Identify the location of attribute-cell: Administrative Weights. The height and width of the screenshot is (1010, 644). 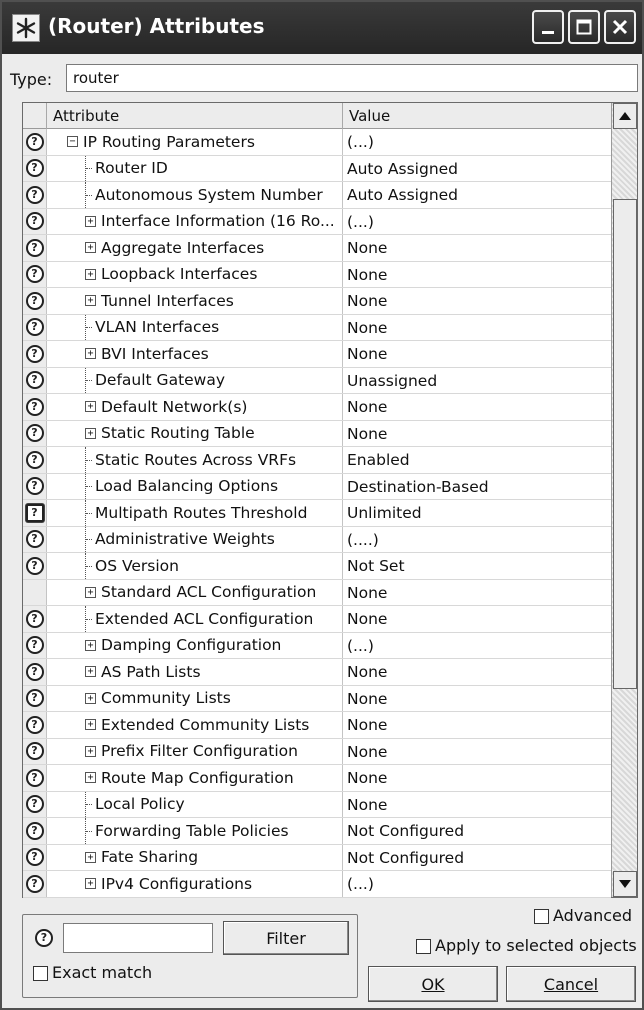
(195, 539).